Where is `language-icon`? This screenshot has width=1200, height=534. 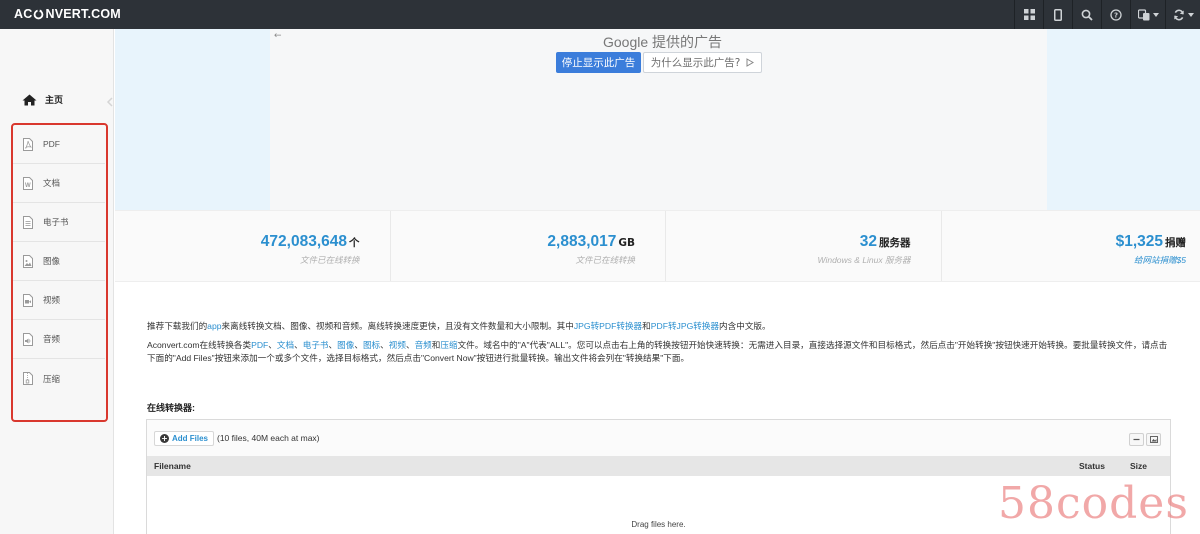
language-icon is located at coordinates (1143, 14).